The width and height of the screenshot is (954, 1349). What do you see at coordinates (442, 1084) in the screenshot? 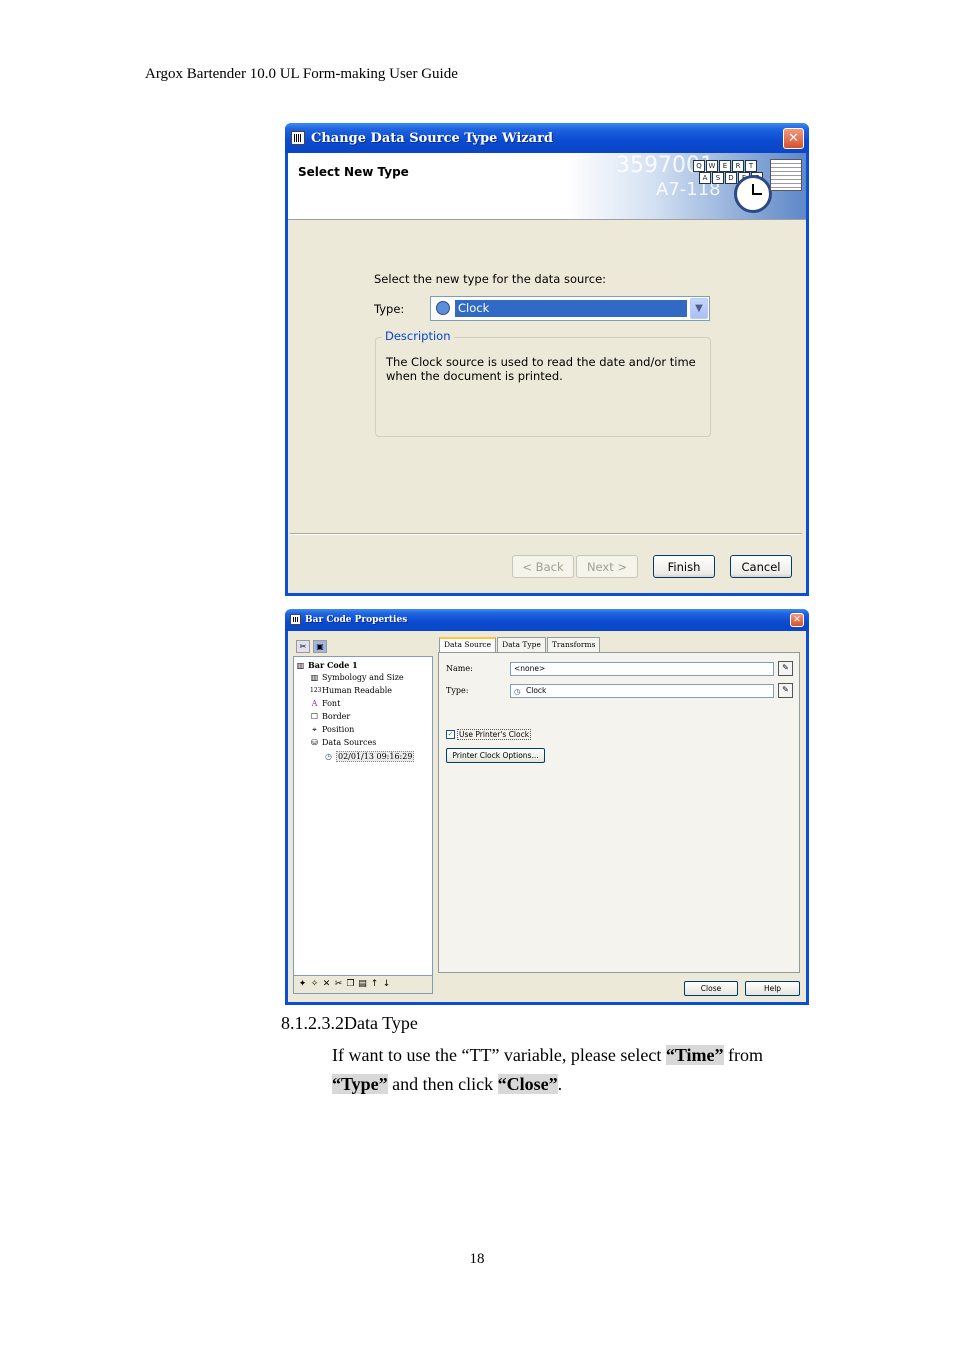
I see `text-segment: and then click` at bounding box center [442, 1084].